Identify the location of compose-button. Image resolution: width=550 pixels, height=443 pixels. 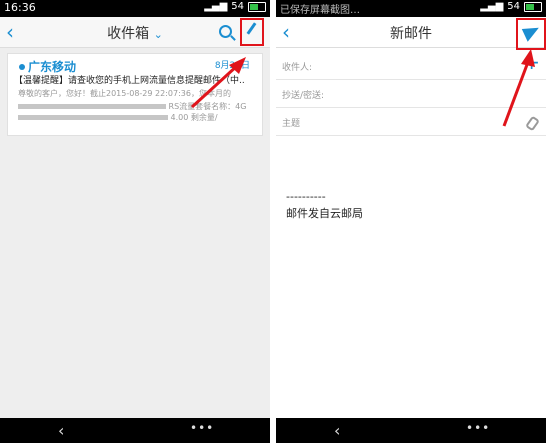
(252, 32).